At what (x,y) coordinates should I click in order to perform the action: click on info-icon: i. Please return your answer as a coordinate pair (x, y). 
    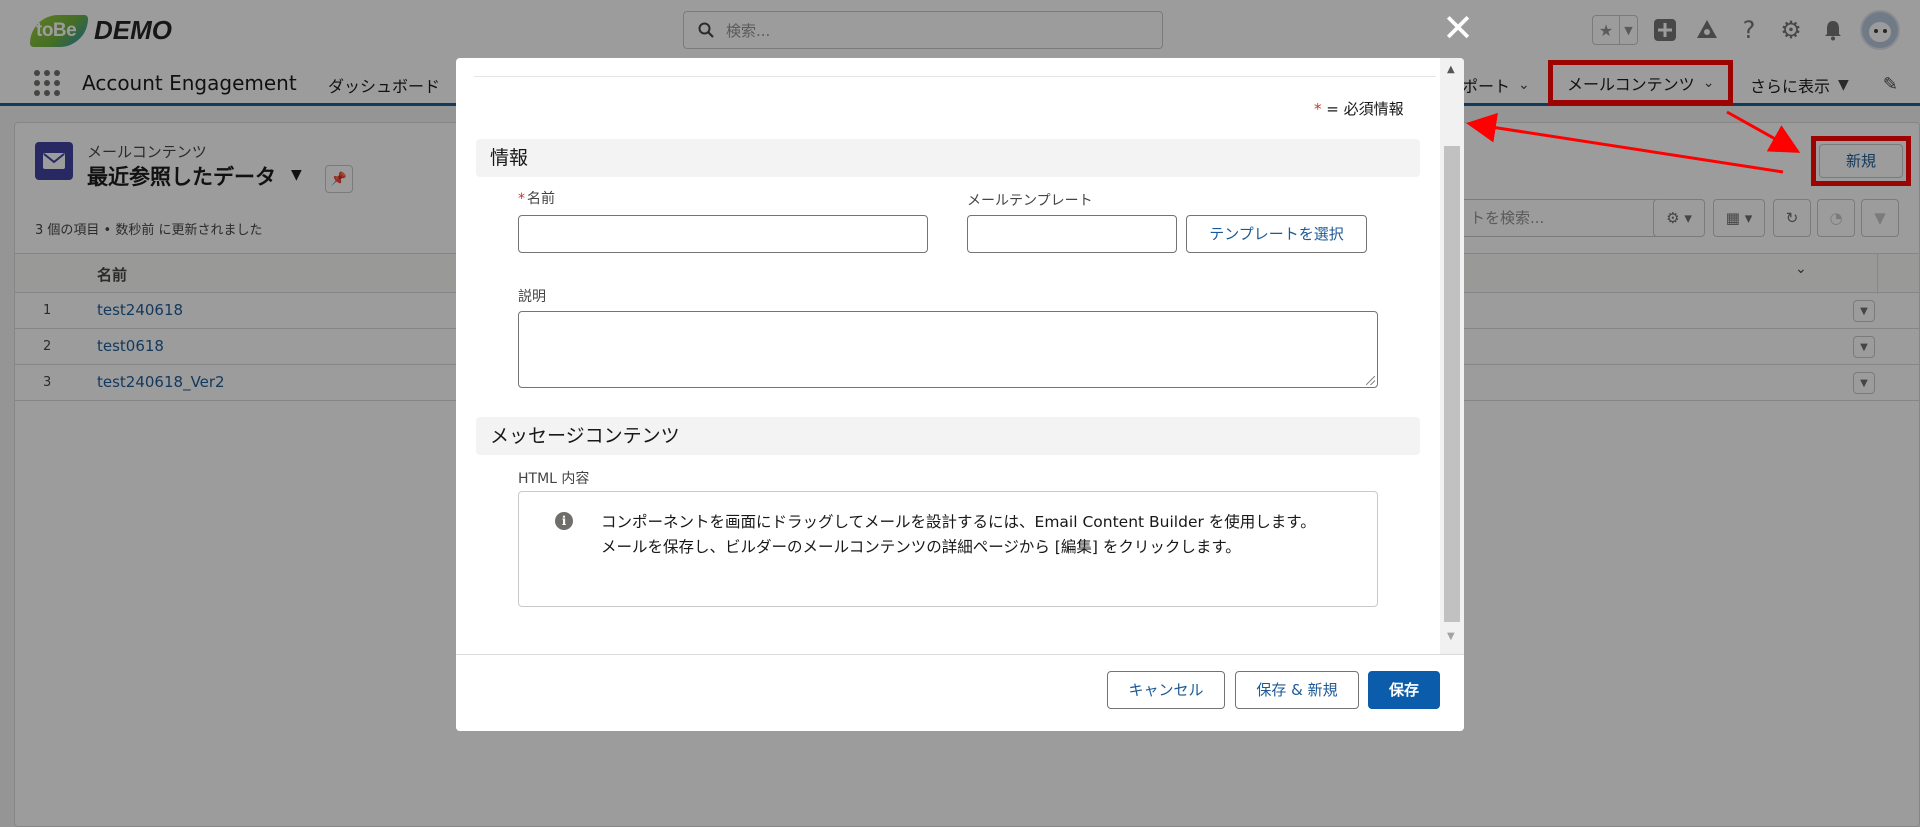
    Looking at the image, I should click on (564, 521).